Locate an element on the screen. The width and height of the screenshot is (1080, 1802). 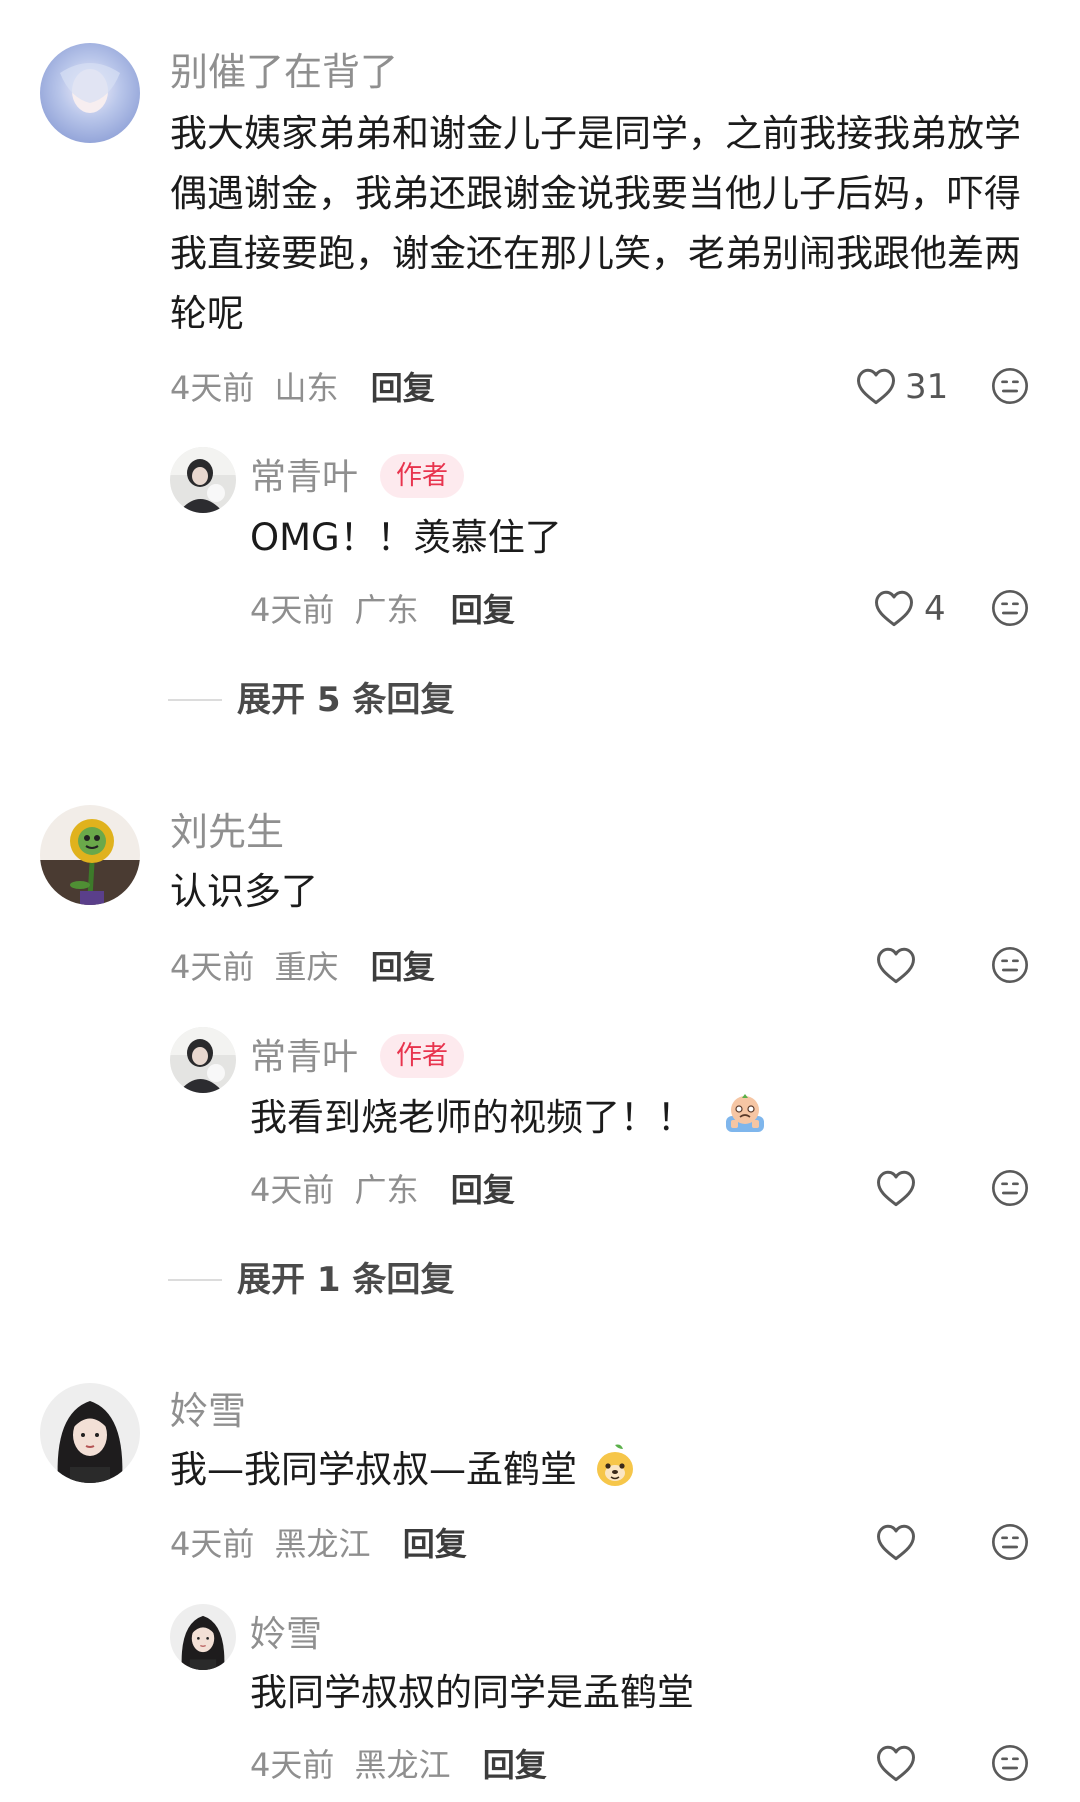
comment-author: 别催了在背了 is located at coordinates (284, 72).